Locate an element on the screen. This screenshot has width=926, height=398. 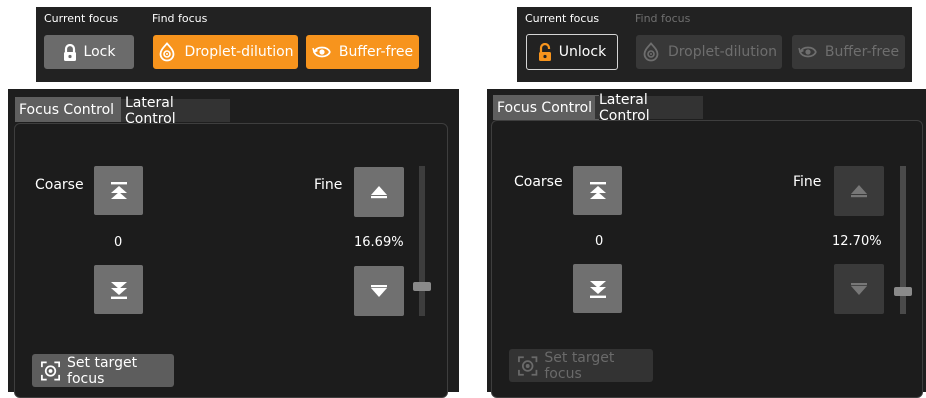
lock-button-label: Lock is located at coordinates (99, 52).